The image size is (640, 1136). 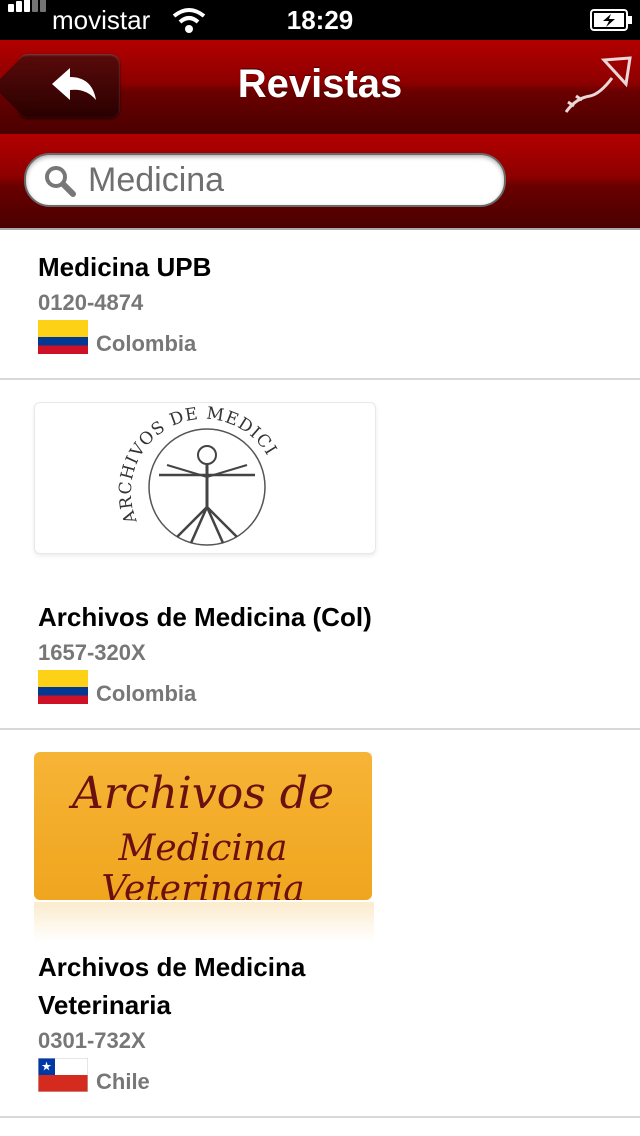 What do you see at coordinates (91, 302) in the screenshot?
I see `journal-issn: 0120-4874` at bounding box center [91, 302].